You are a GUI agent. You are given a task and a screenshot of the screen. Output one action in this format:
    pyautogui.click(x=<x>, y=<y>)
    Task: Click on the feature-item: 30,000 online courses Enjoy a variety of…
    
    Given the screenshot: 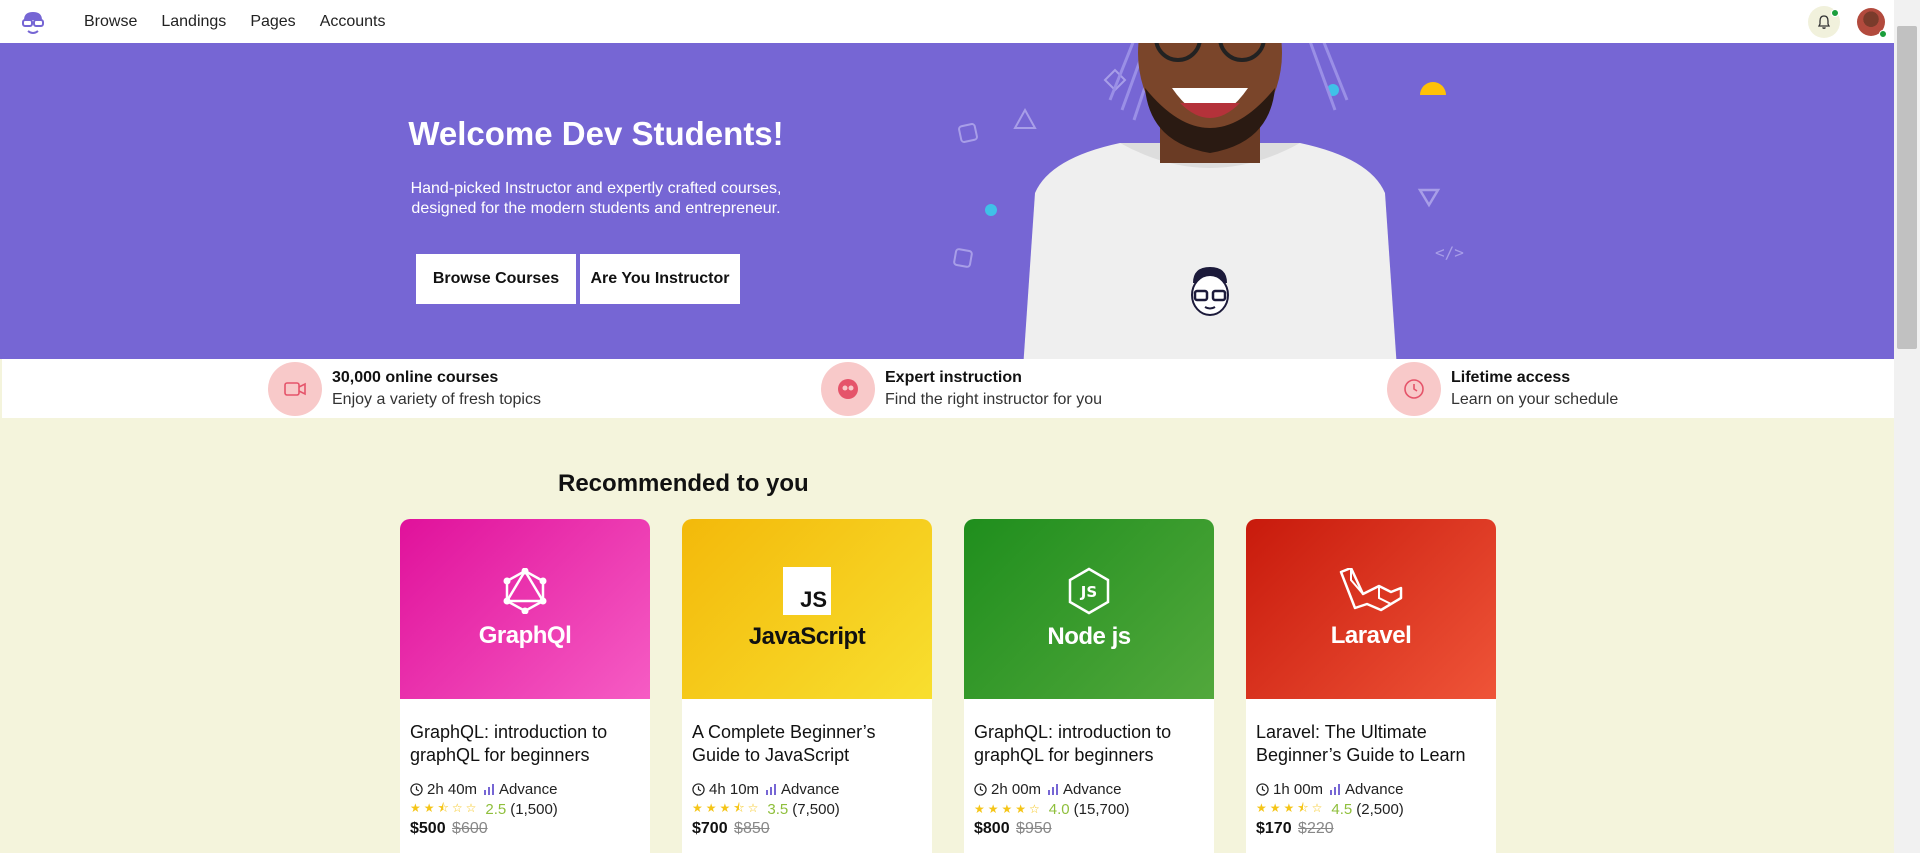 What is the action you would take?
    pyautogui.click(x=404, y=389)
    